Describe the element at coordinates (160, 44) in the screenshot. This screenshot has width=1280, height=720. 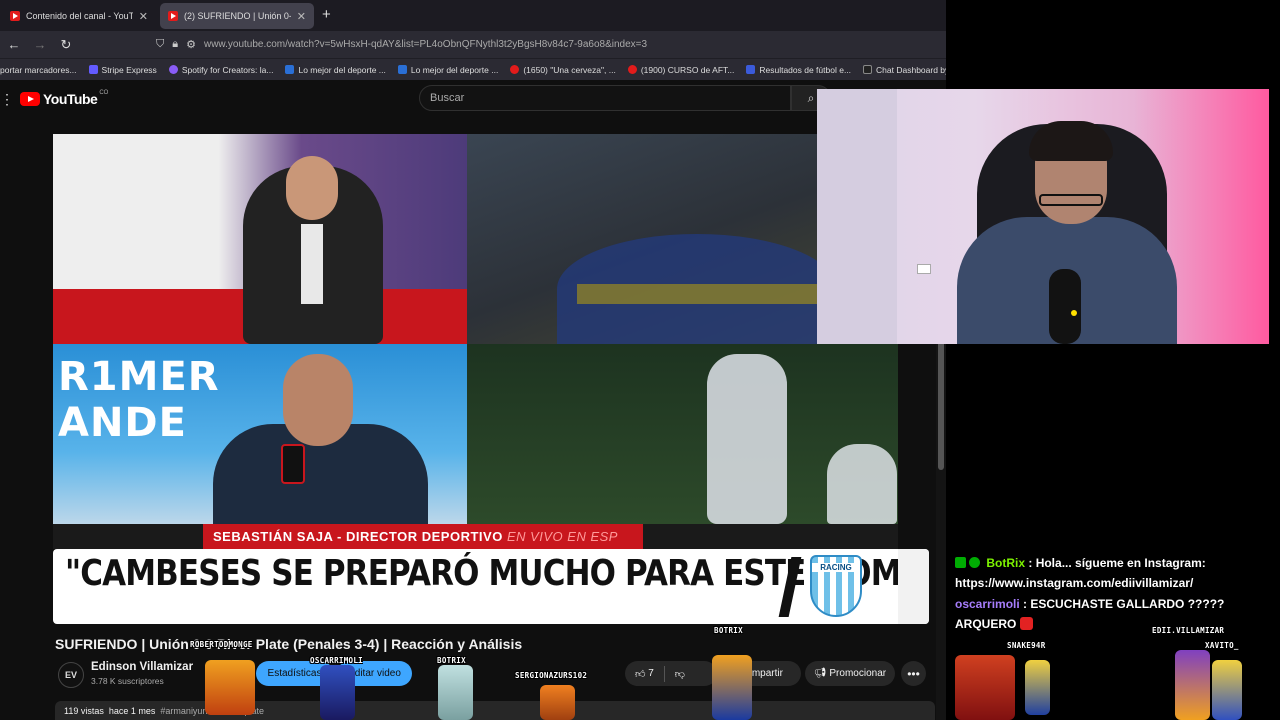
I see `shield-icon: ⛉` at that location.